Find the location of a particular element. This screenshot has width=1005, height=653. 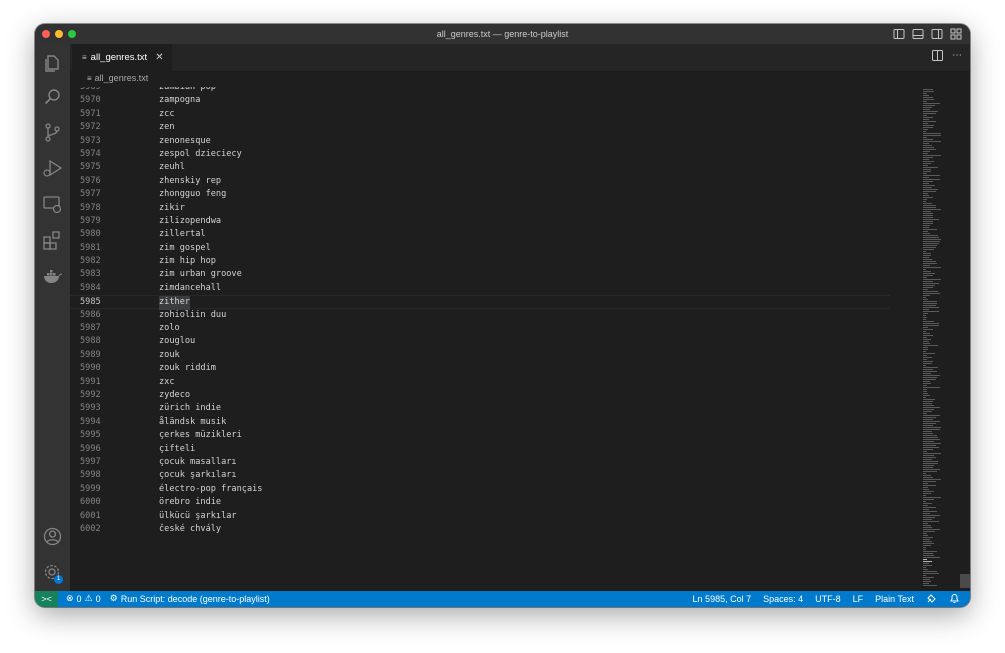

editor-line: 5987 zolo is located at coordinates (480, 328).